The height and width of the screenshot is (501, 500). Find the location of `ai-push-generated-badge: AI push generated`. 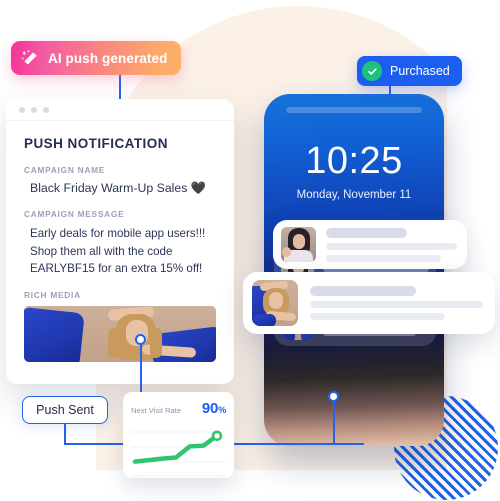

ai-push-generated-badge: AI push generated is located at coordinates (96, 58).